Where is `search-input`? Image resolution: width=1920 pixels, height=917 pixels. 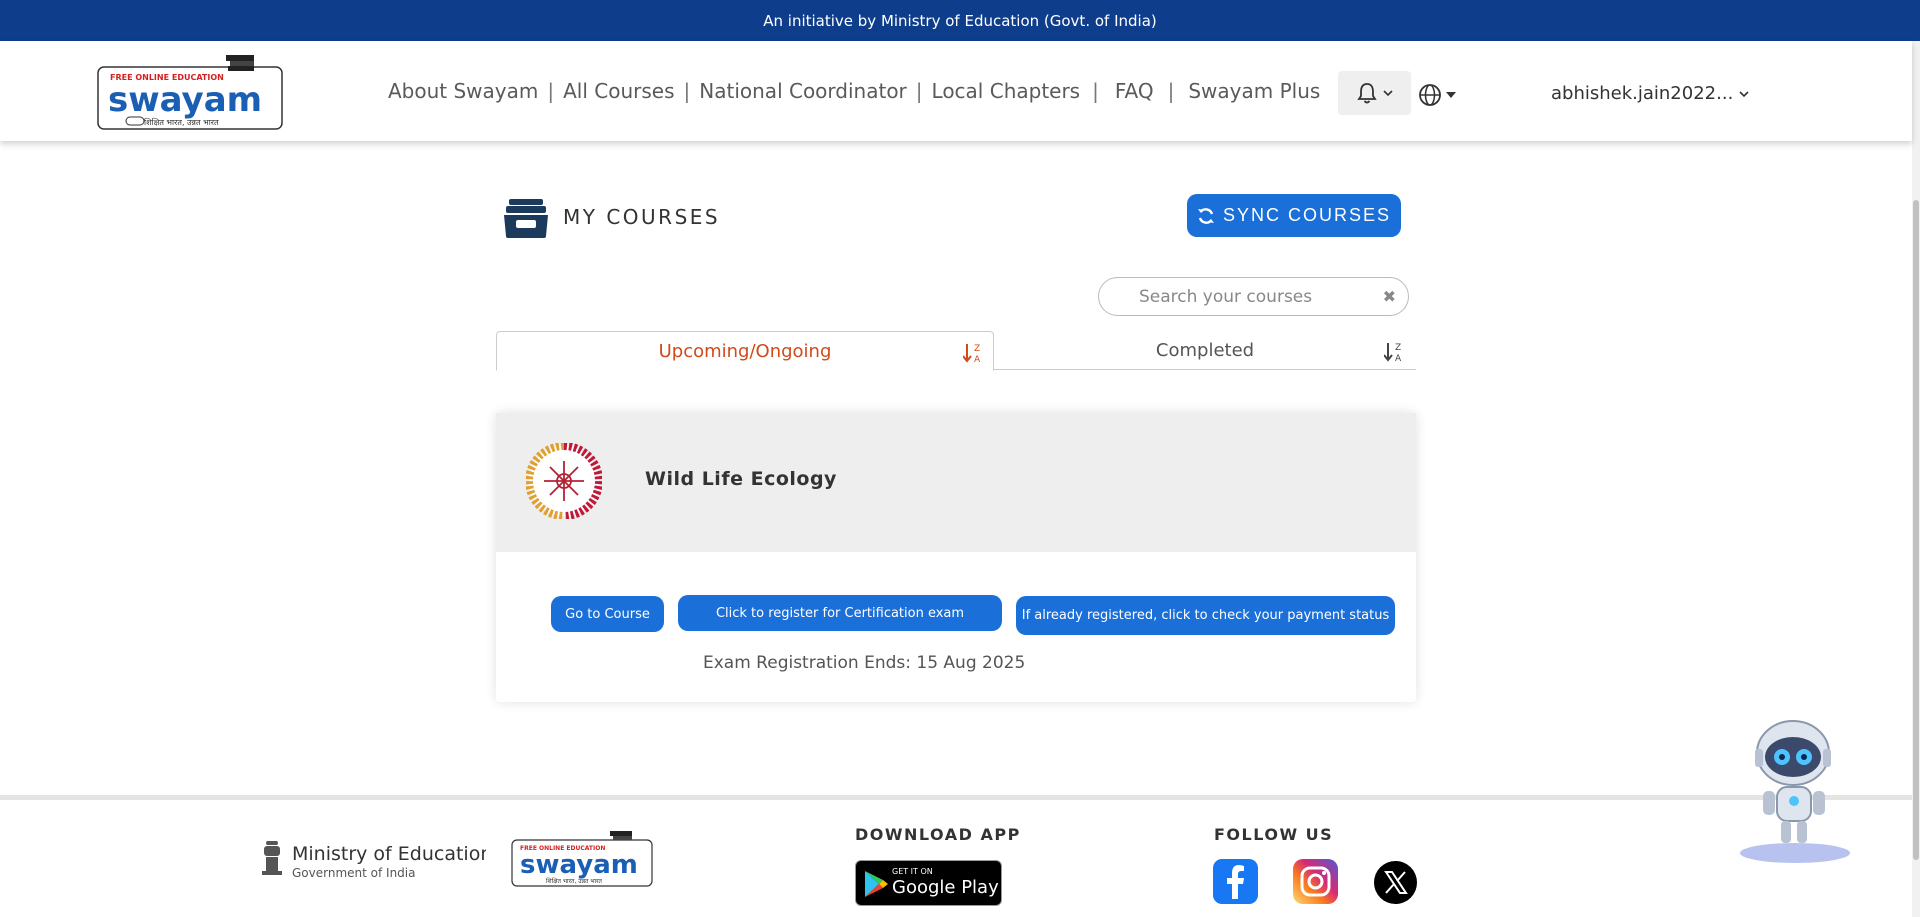
search-input is located at coordinates (1254, 296).